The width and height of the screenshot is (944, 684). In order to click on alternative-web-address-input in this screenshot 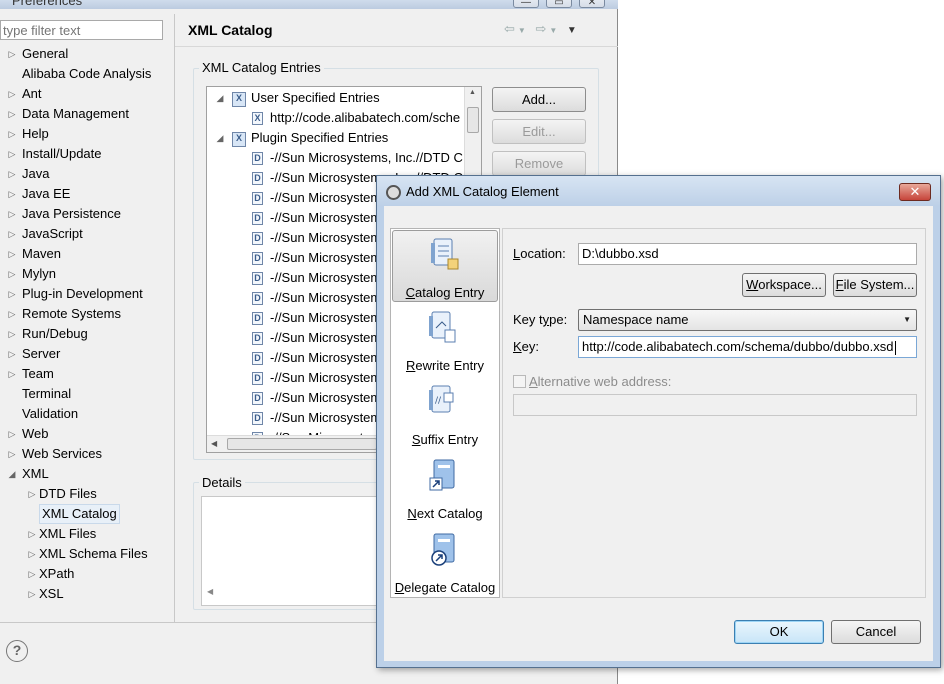, I will do `click(715, 405)`.